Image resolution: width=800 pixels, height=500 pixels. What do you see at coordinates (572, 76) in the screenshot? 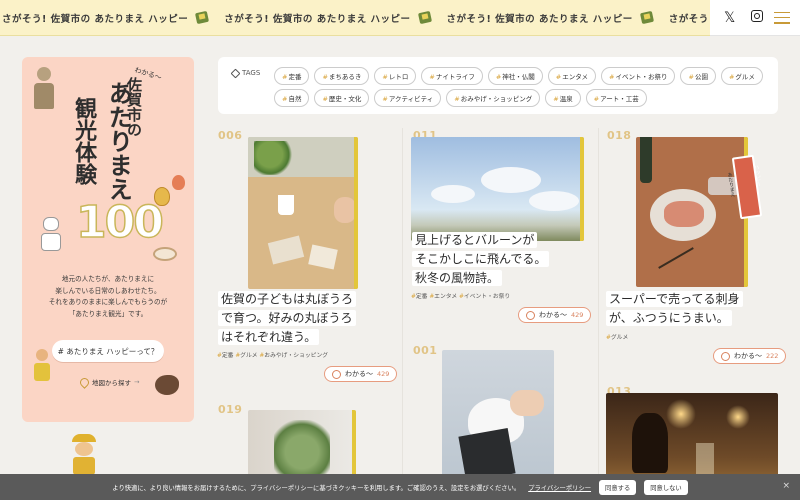
I see `tag-chip: #エンタメ` at bounding box center [572, 76].